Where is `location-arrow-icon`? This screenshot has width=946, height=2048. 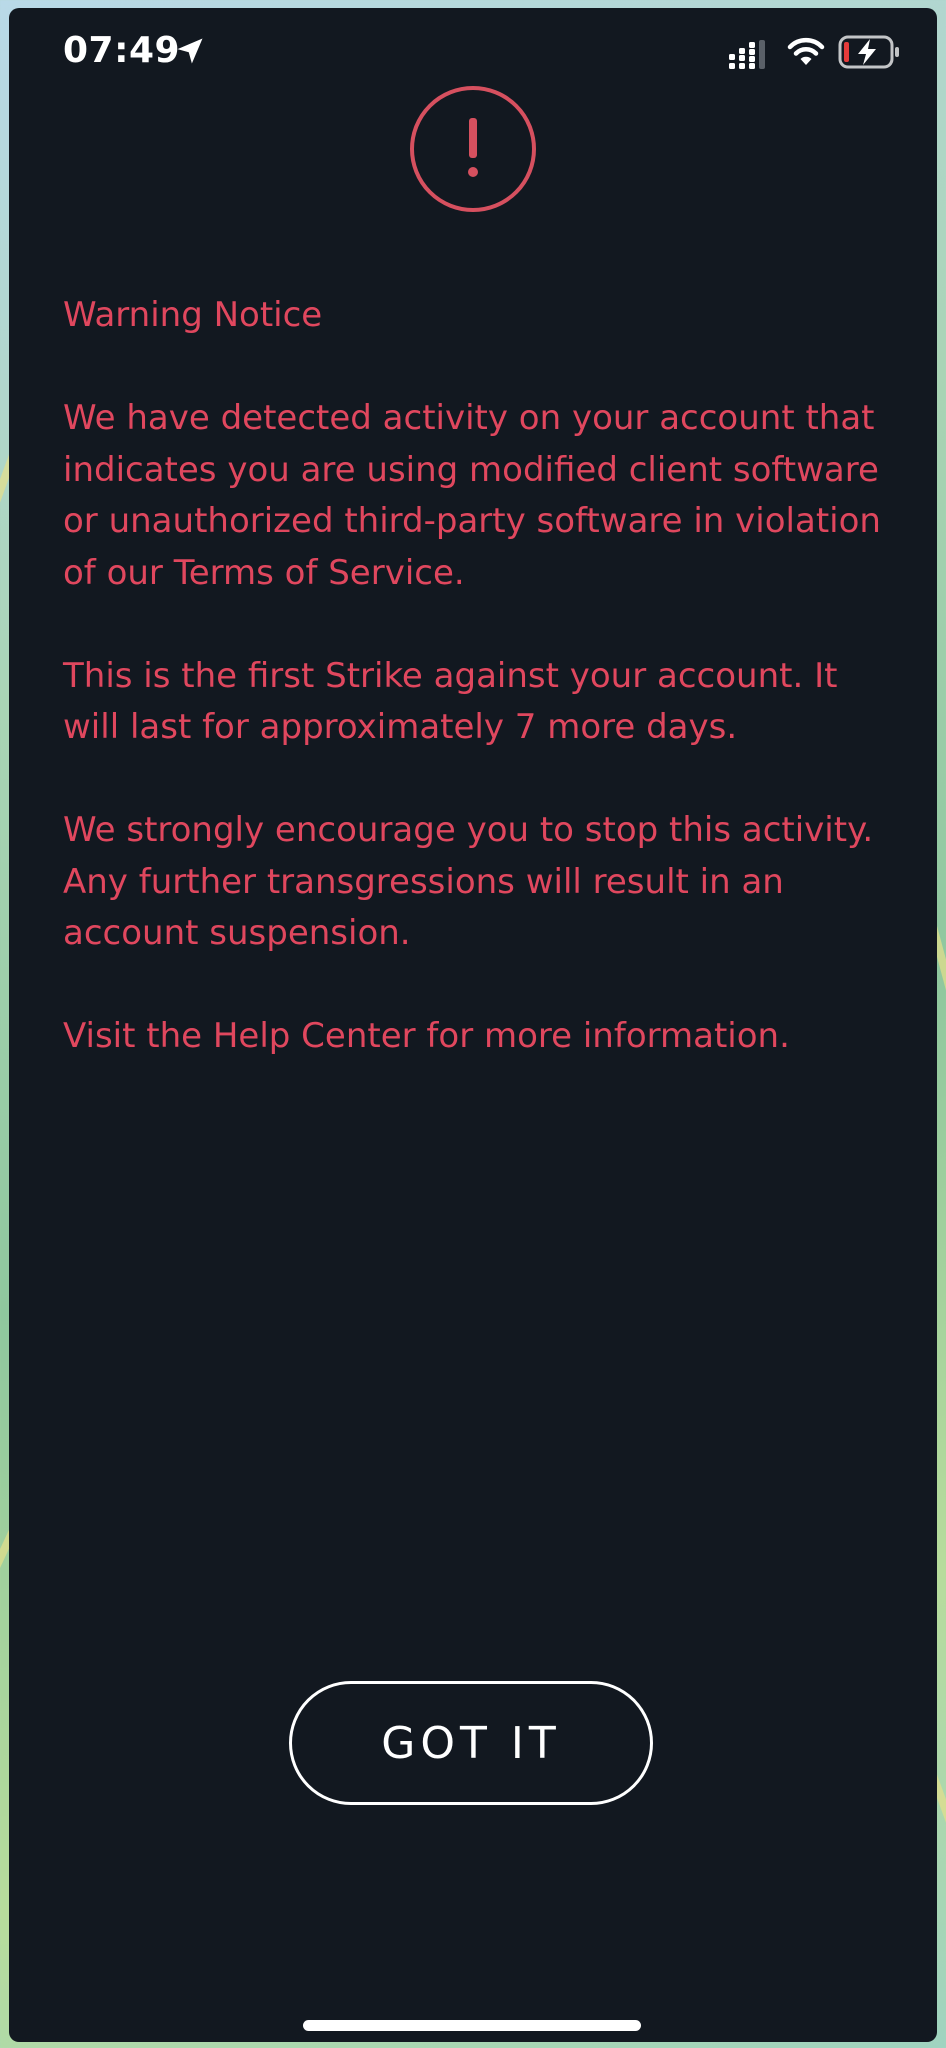 location-arrow-icon is located at coordinates (190, 51).